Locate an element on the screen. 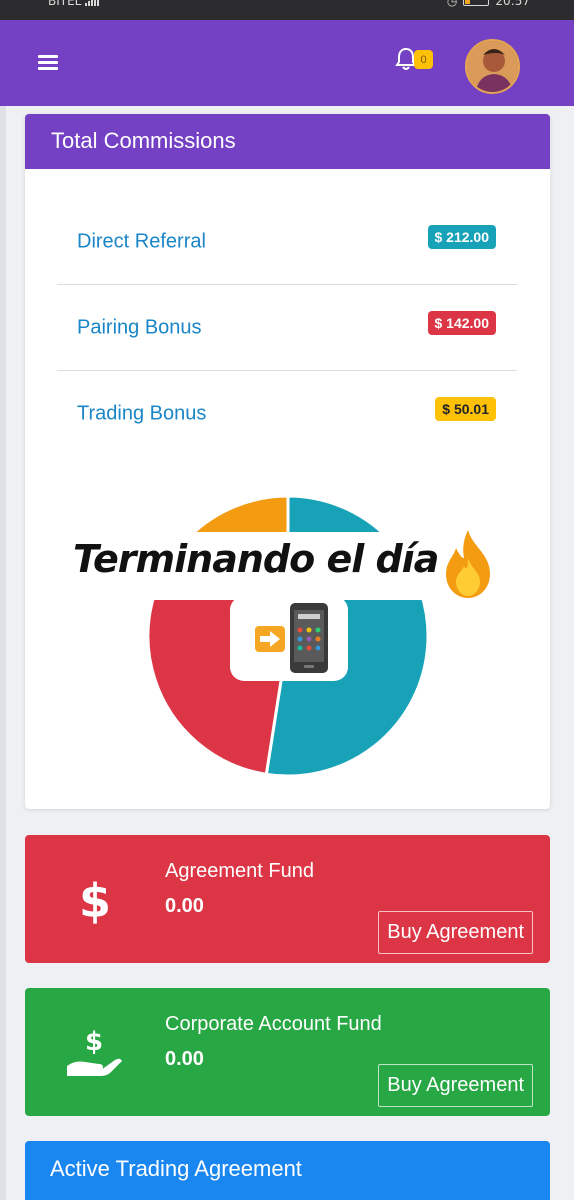 This screenshot has width=574, height=1200. status-left: BITEL is located at coordinates (74, 4).